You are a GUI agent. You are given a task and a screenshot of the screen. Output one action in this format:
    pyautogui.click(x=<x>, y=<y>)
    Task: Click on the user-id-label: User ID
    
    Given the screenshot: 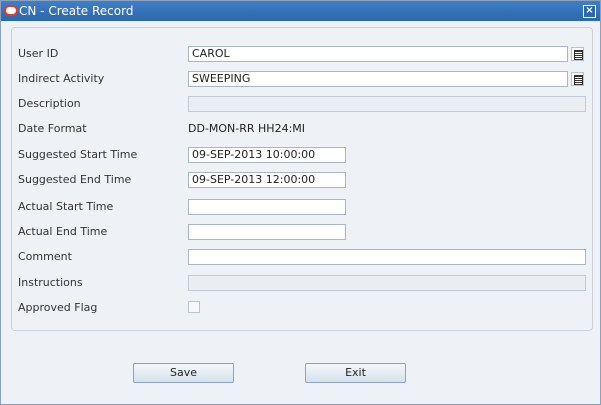 What is the action you would take?
    pyautogui.click(x=38, y=53)
    